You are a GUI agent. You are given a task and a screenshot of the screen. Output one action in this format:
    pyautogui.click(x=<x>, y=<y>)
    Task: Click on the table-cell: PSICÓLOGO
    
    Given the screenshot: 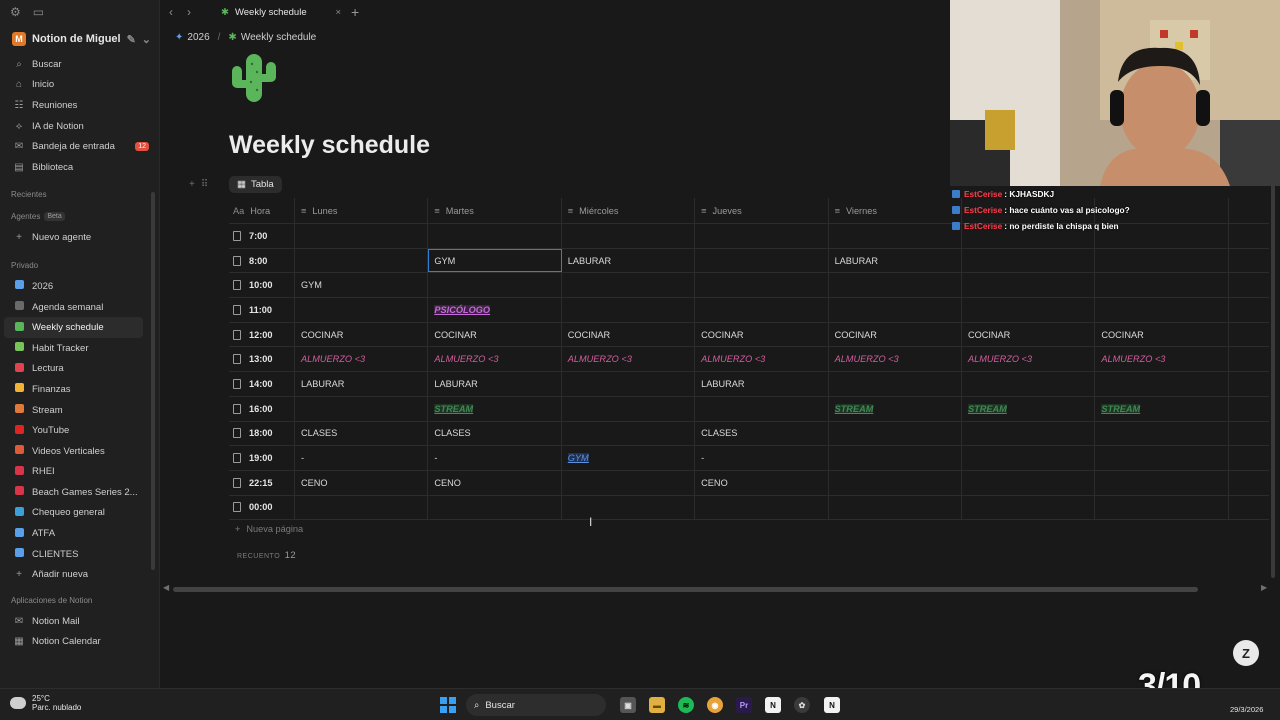 What is the action you would take?
    pyautogui.click(x=495, y=310)
    